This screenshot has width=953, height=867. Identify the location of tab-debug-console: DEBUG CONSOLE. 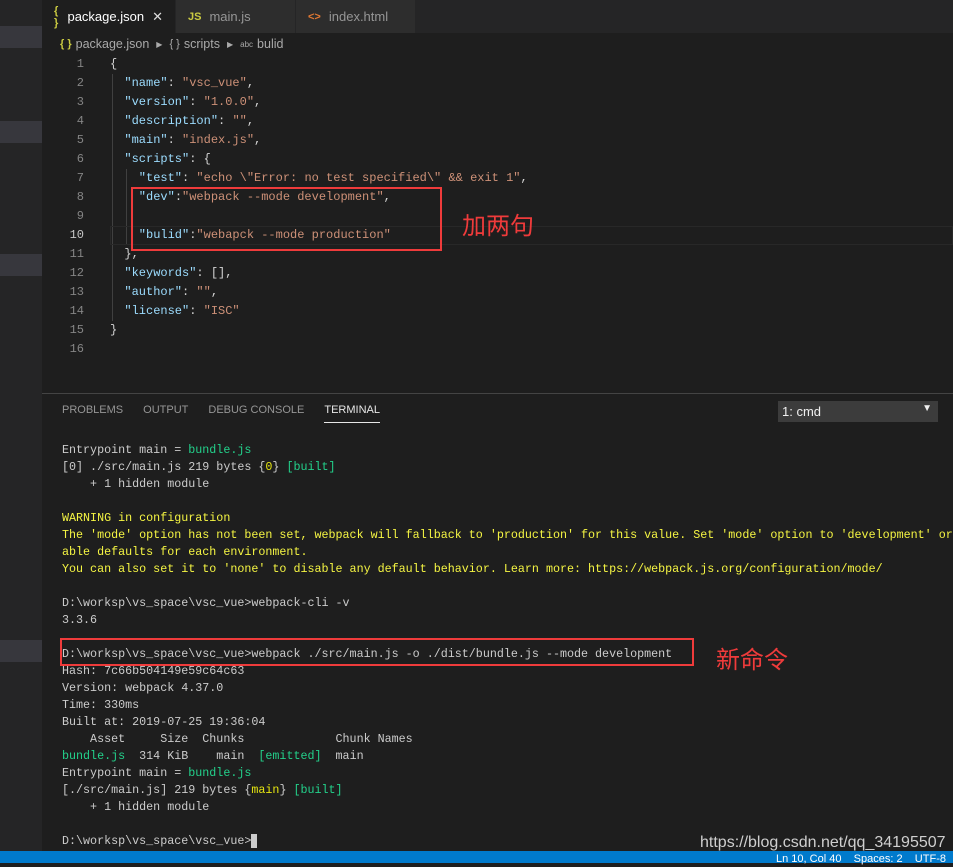
(256, 413).